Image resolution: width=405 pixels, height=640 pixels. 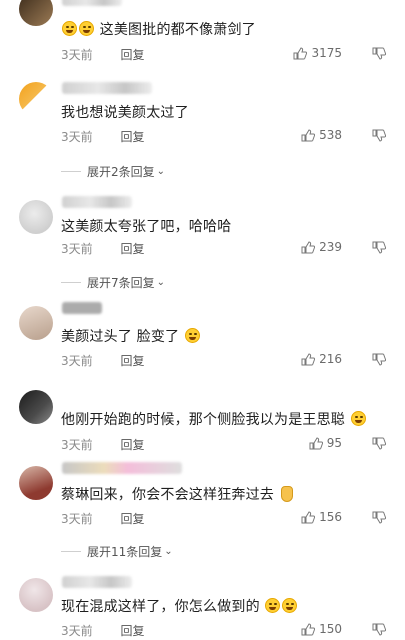 I want to click on like-button: 95, so click(x=325, y=443).